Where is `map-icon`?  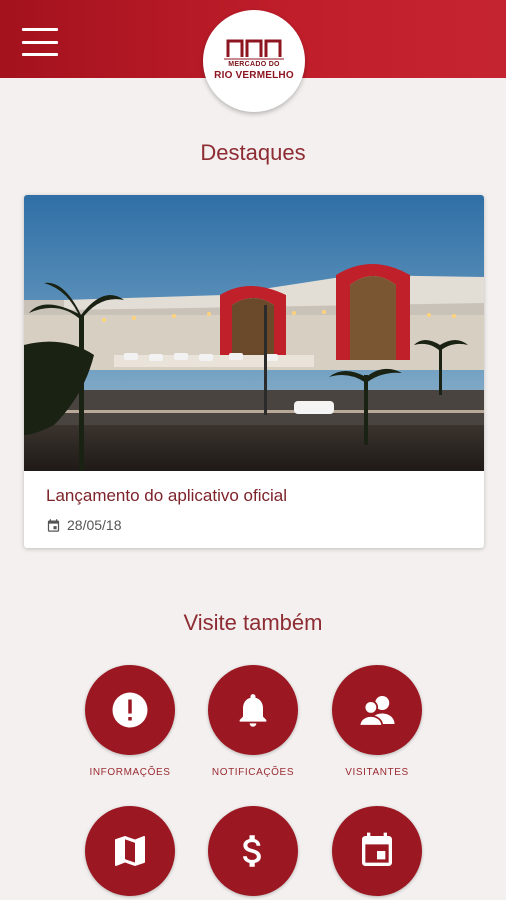 map-icon is located at coordinates (130, 851).